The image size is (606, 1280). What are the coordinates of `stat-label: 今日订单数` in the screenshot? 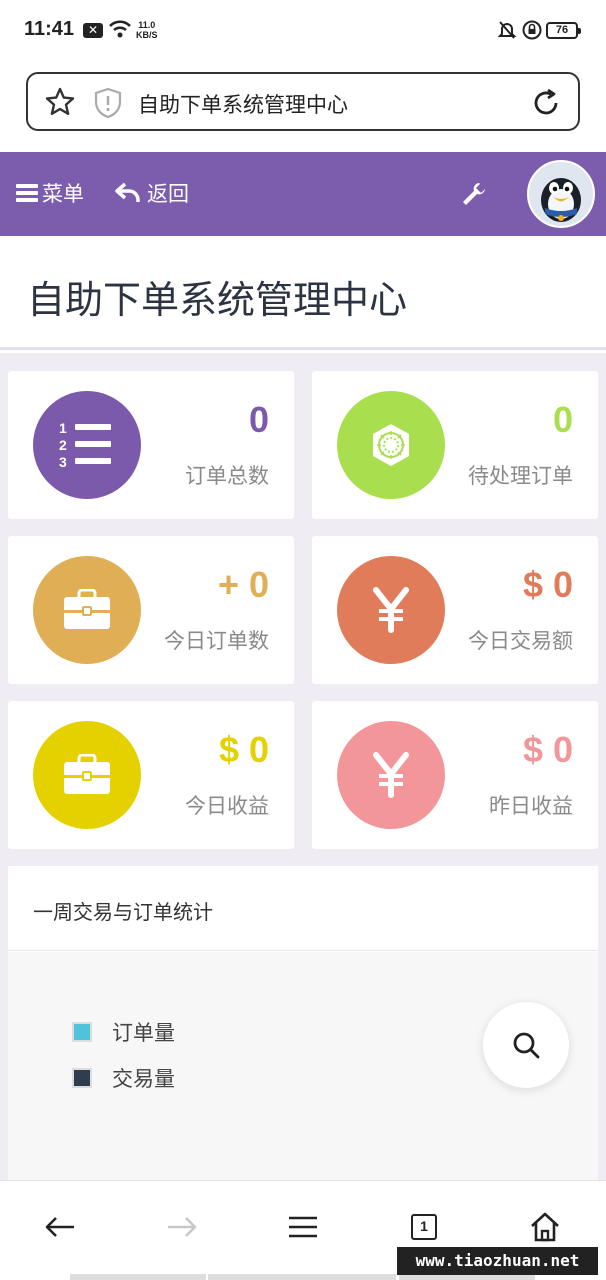 It's located at (216, 641).